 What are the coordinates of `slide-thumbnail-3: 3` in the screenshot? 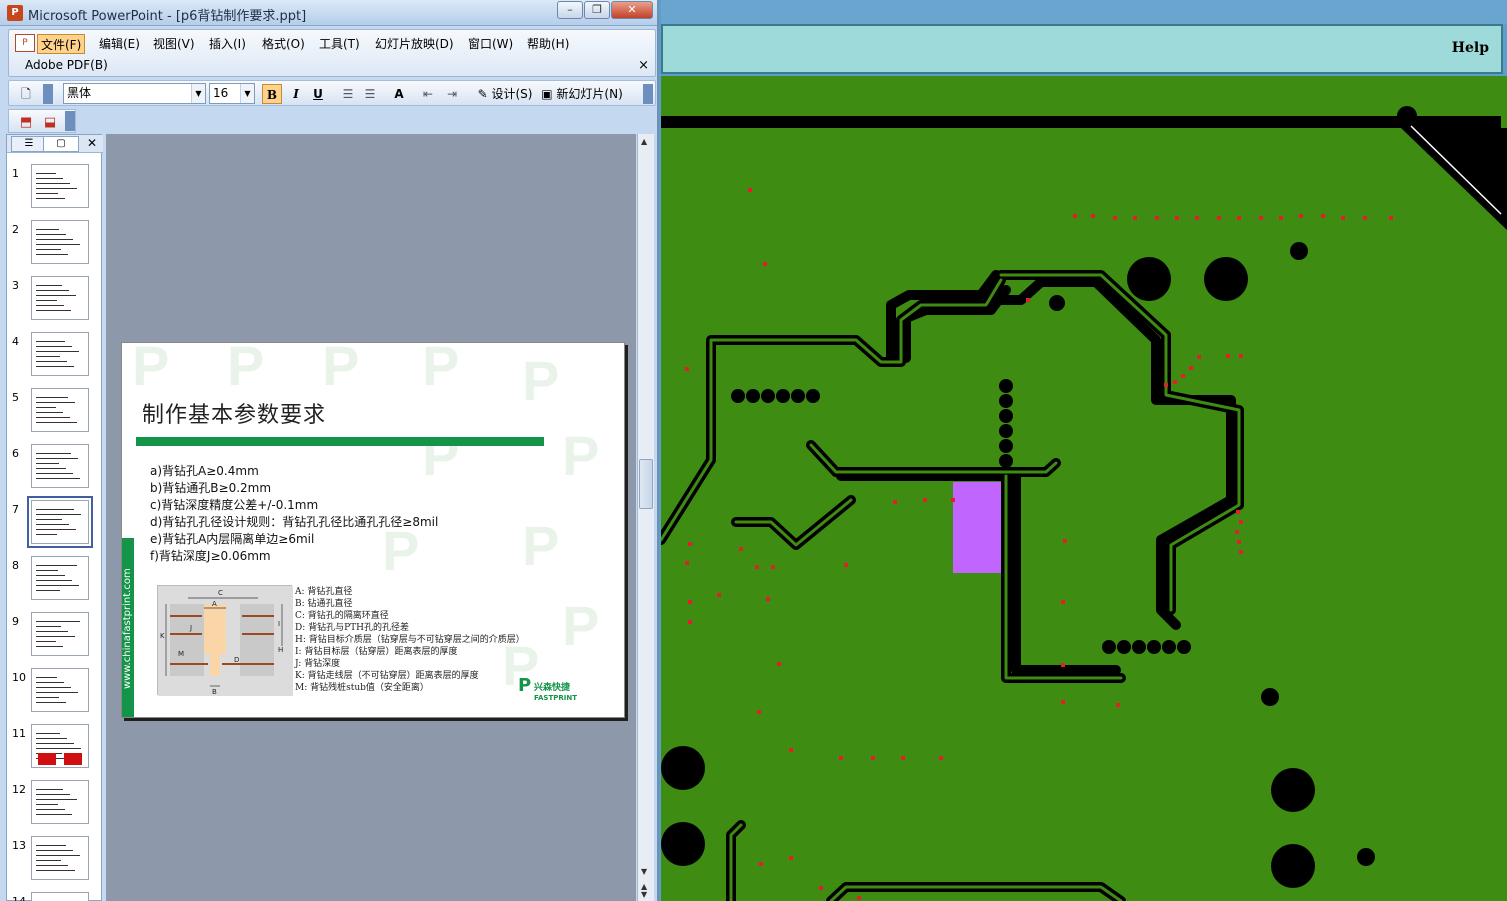 It's located at (55, 299).